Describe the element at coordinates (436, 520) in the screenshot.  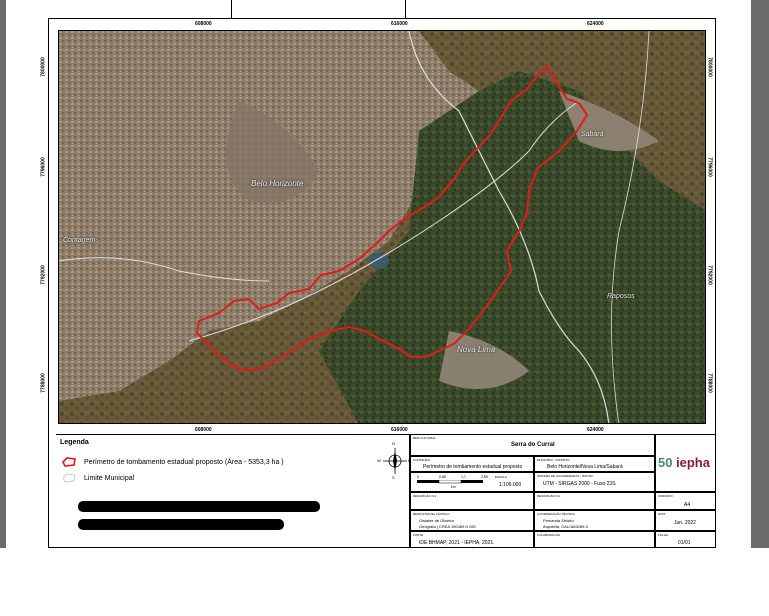
I see `responsible-name: Gislaine de Oliveira` at that location.